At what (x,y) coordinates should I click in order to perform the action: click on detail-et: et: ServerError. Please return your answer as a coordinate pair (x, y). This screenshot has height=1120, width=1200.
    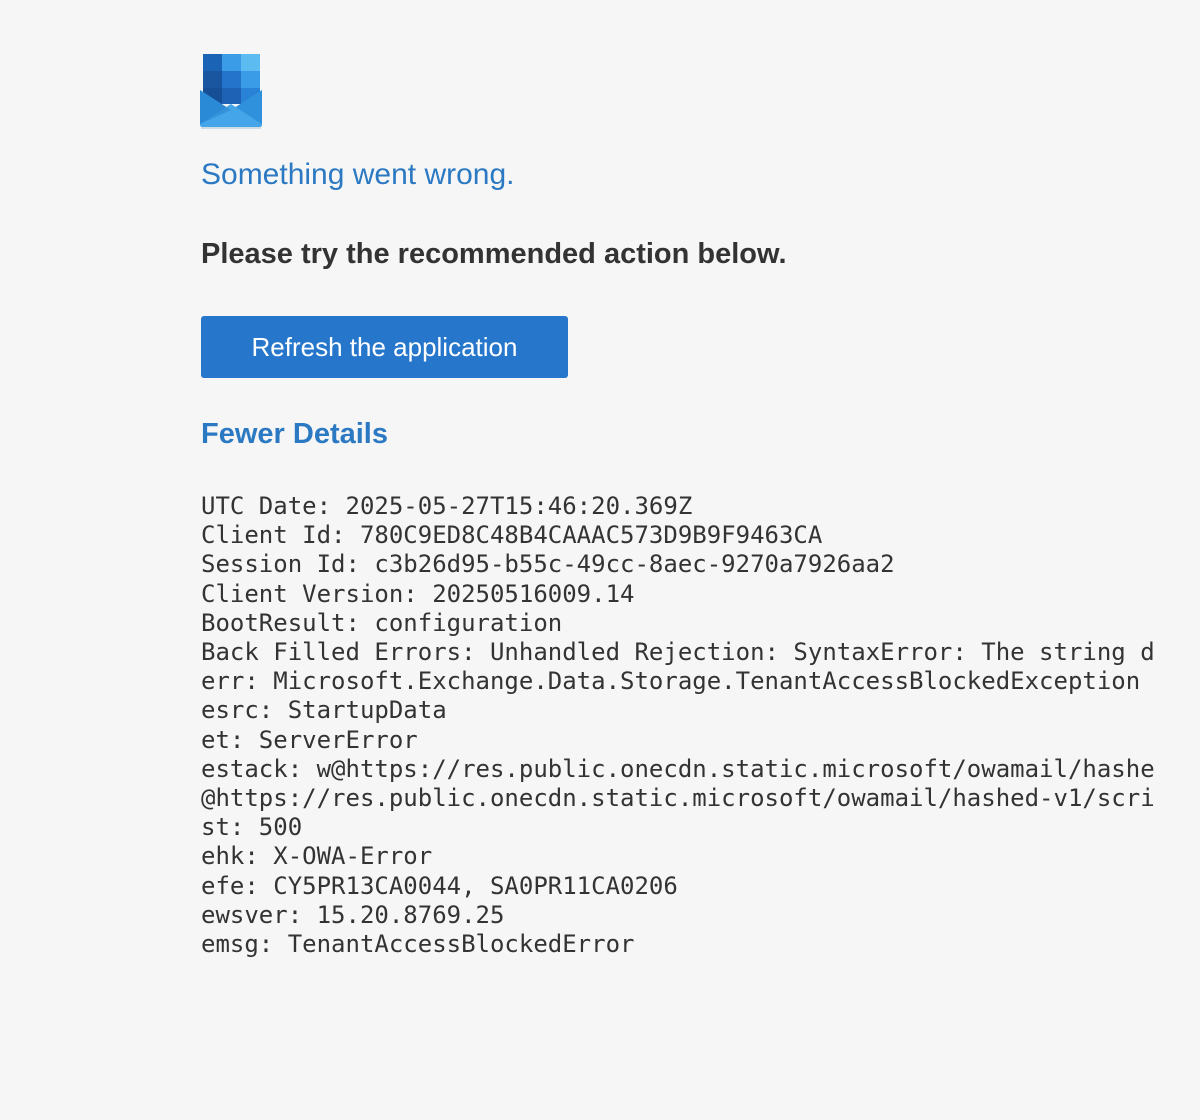
    Looking at the image, I should click on (309, 739).